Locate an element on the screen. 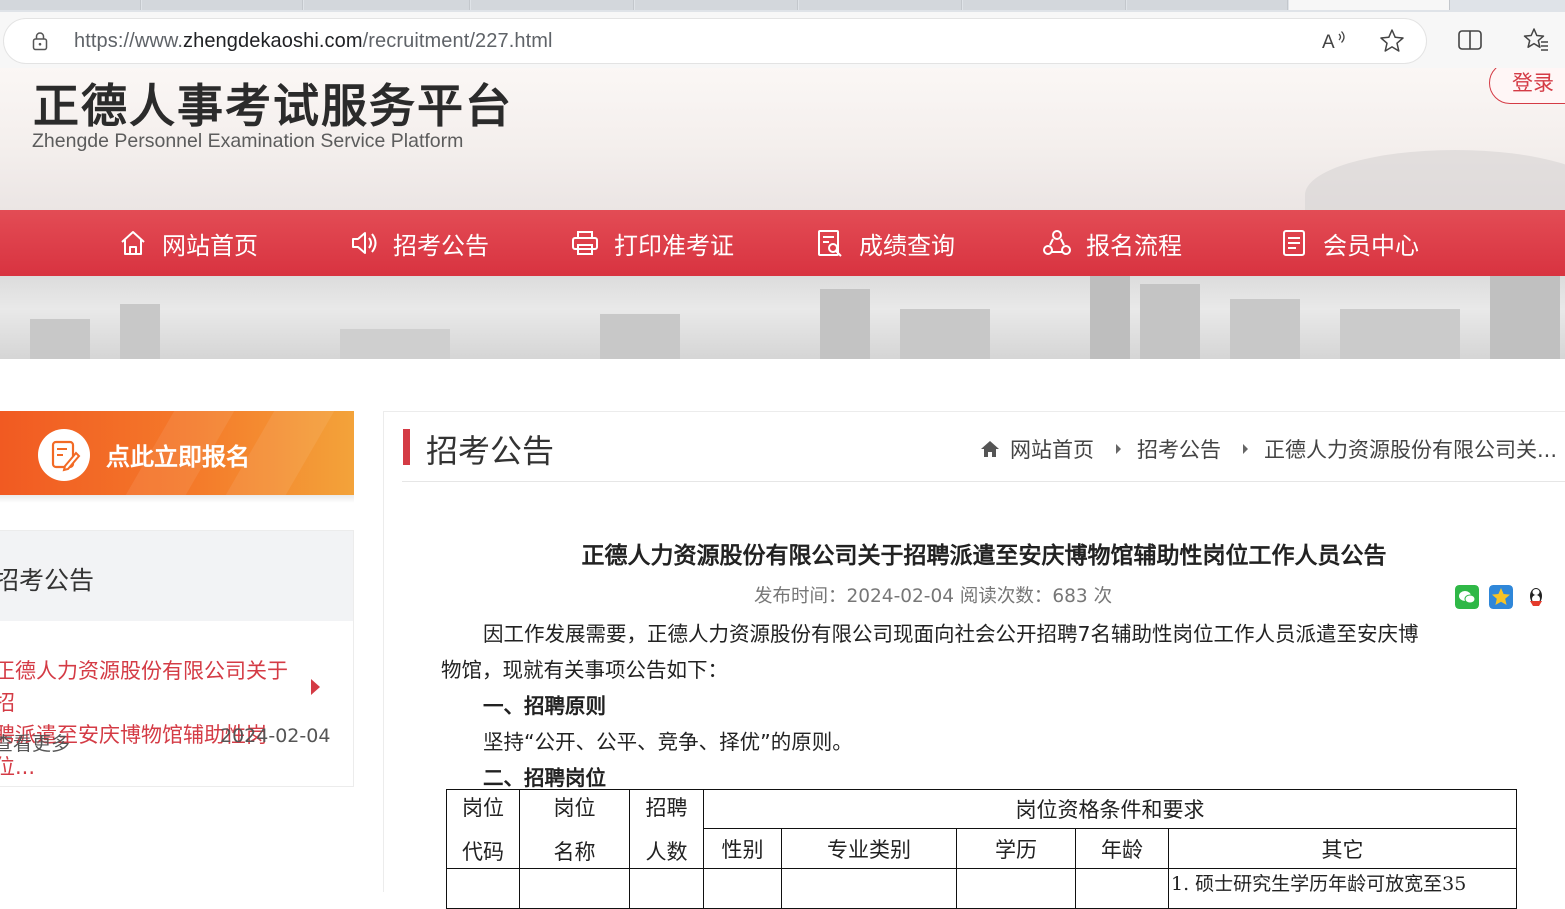 This screenshot has height=909, width=1565. section-heading-principle: 一、招聘原则 is located at coordinates (544, 706).